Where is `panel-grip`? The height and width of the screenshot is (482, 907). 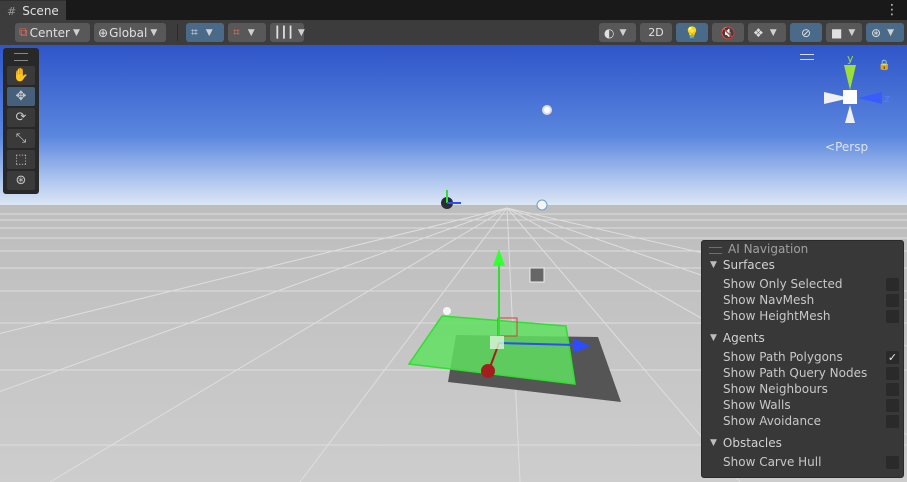 panel-grip is located at coordinates (715, 250).